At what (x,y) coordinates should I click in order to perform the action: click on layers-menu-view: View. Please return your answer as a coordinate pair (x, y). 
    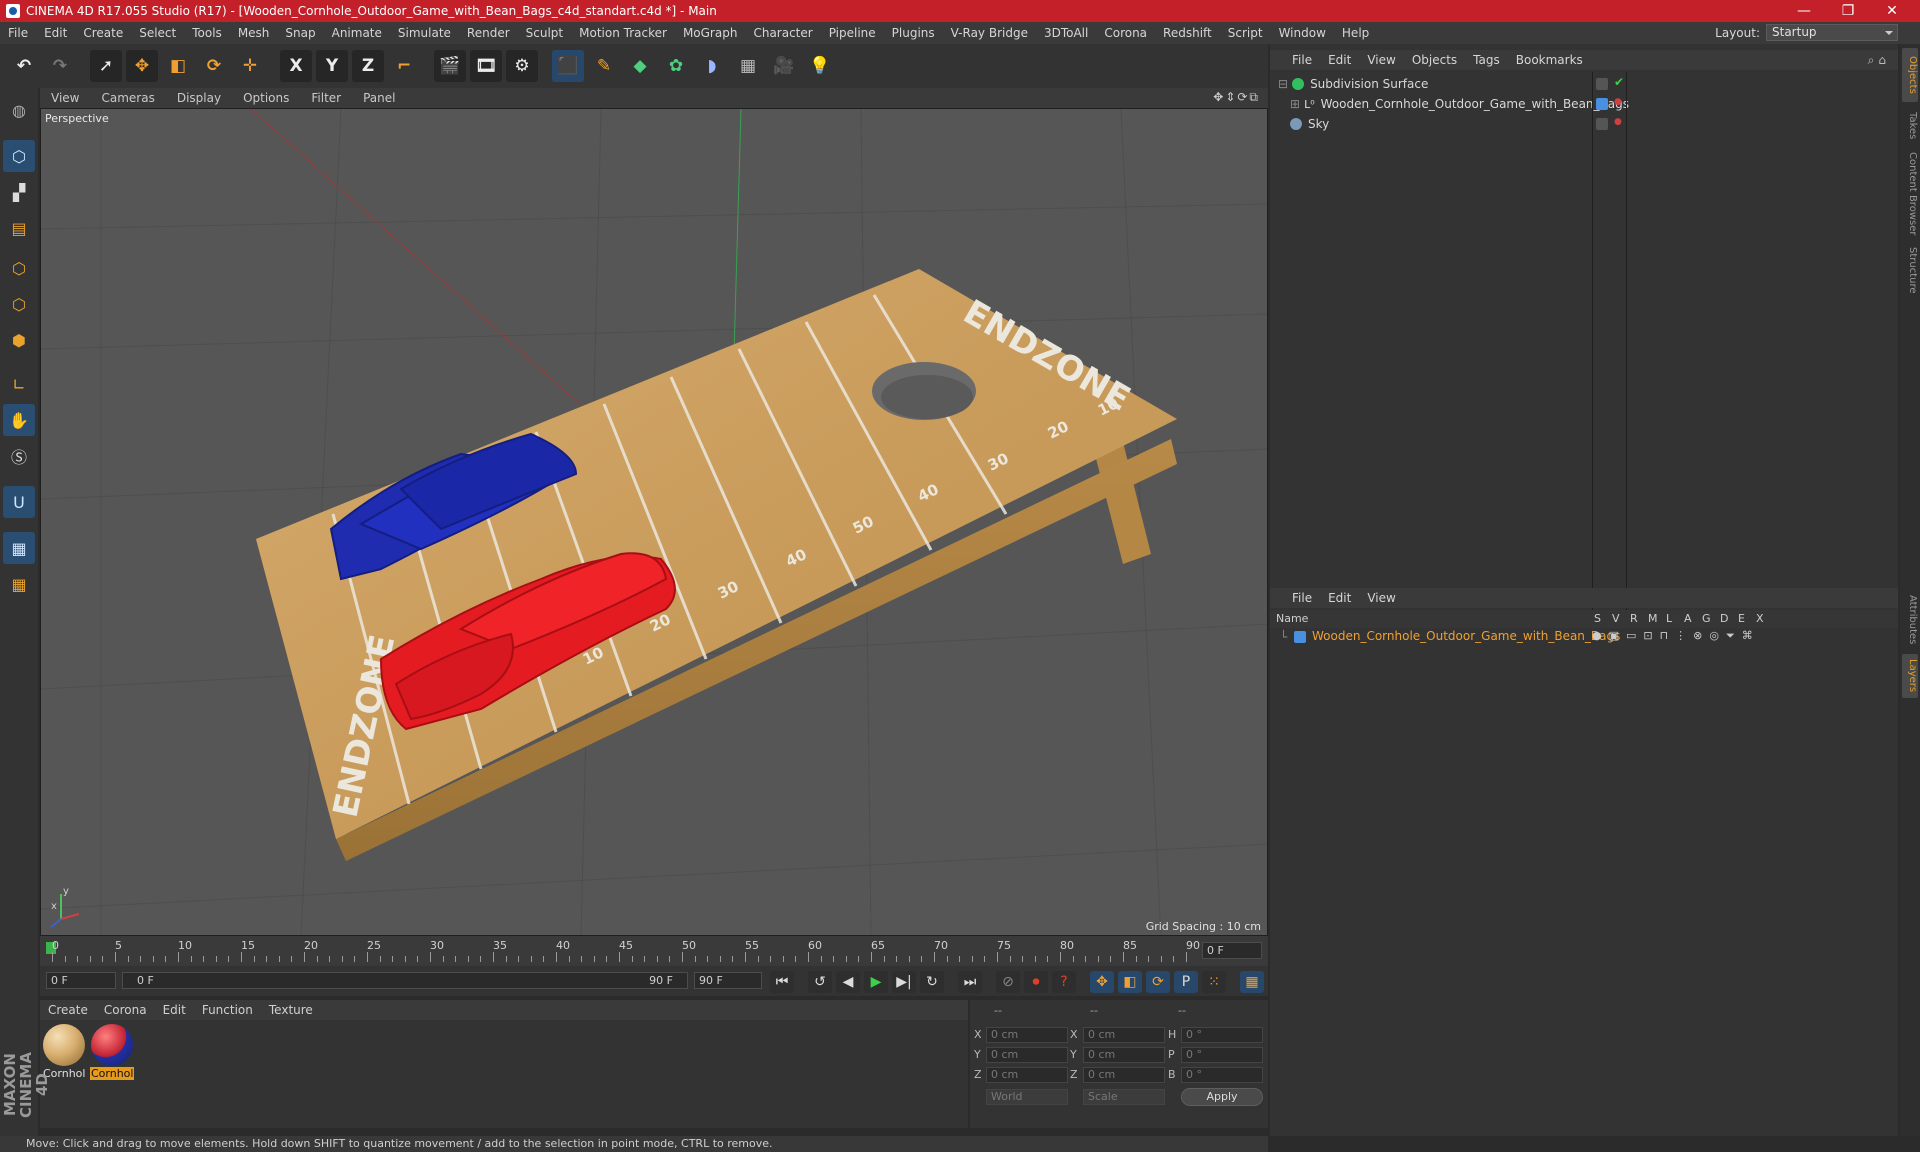
    Looking at the image, I should click on (1381, 598).